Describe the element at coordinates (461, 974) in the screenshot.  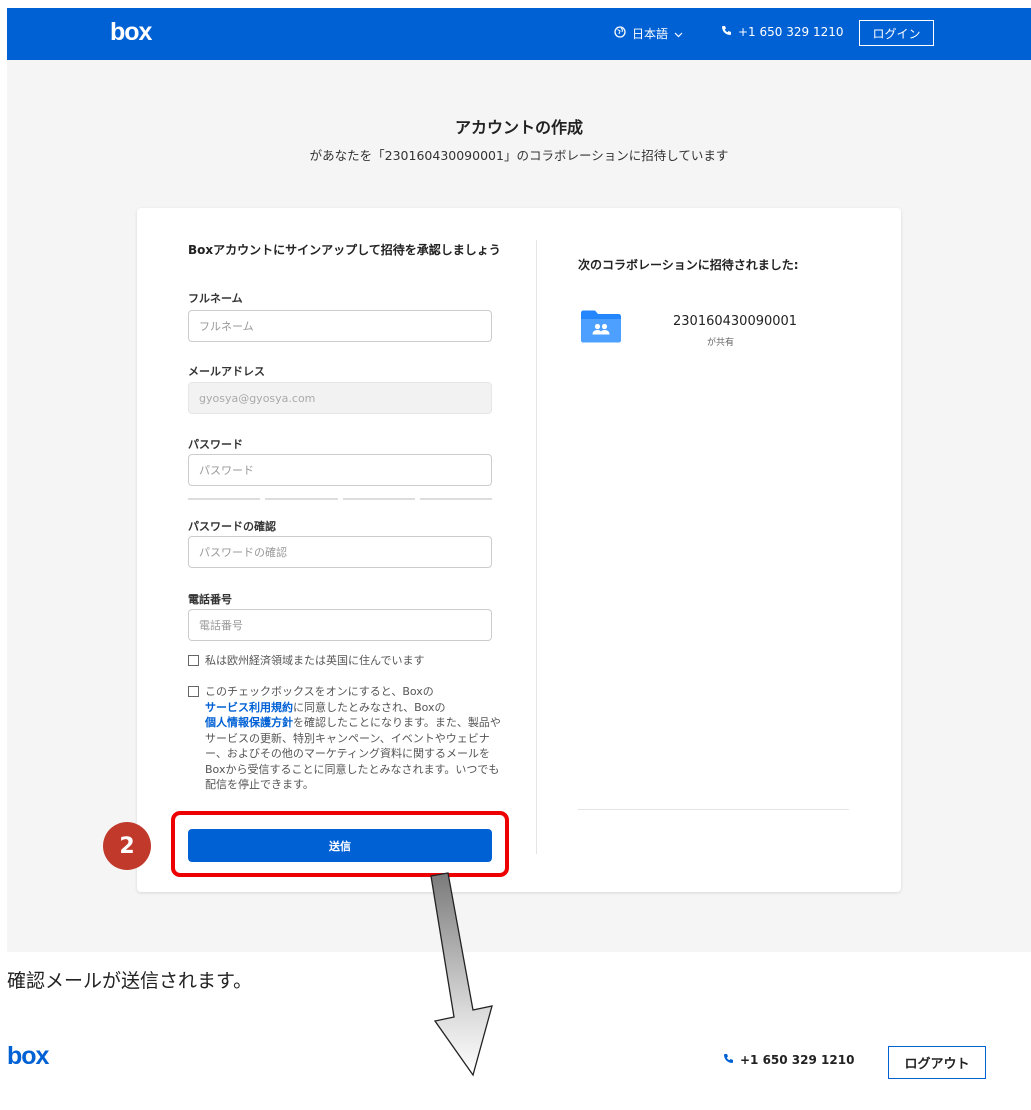
I see `down-arrow-icon` at that location.